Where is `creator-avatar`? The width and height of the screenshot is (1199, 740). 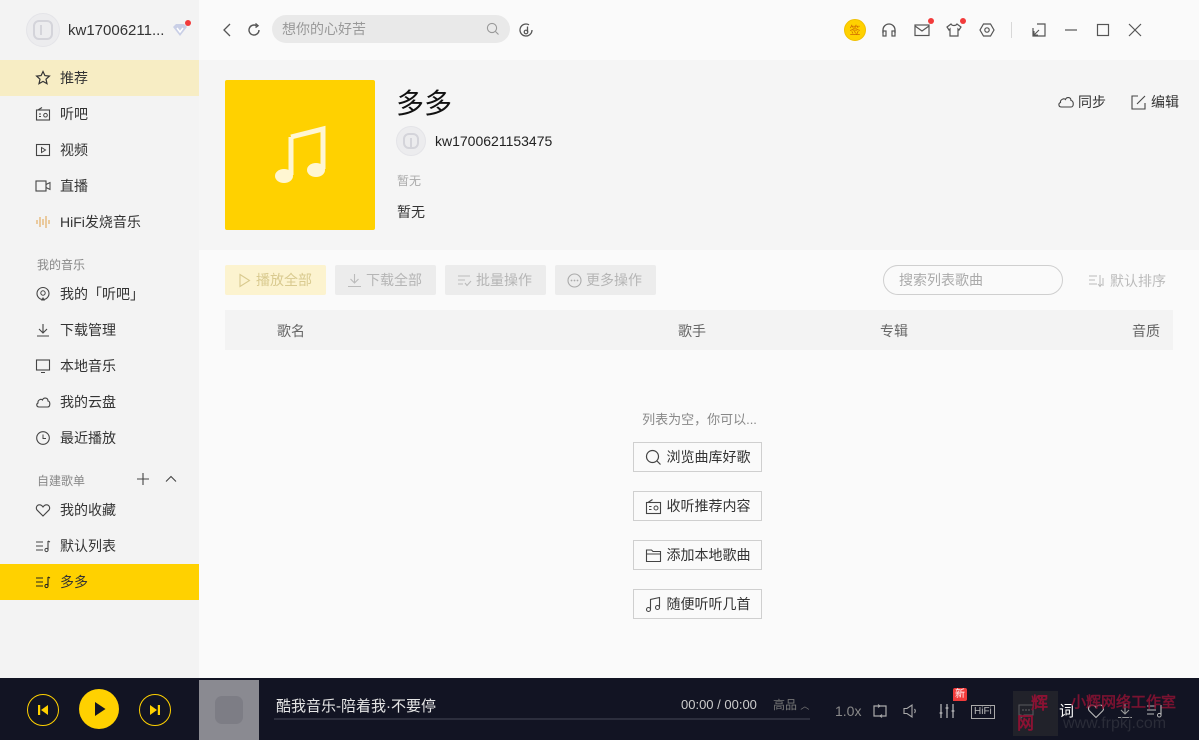 creator-avatar is located at coordinates (411, 141).